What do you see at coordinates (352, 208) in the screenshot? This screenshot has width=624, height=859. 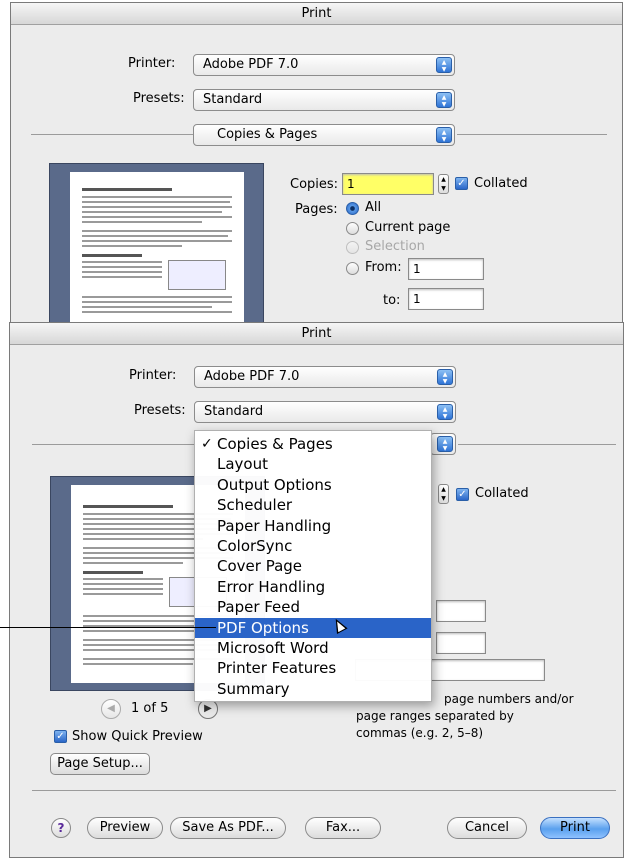 I see `pages-all-radio` at bounding box center [352, 208].